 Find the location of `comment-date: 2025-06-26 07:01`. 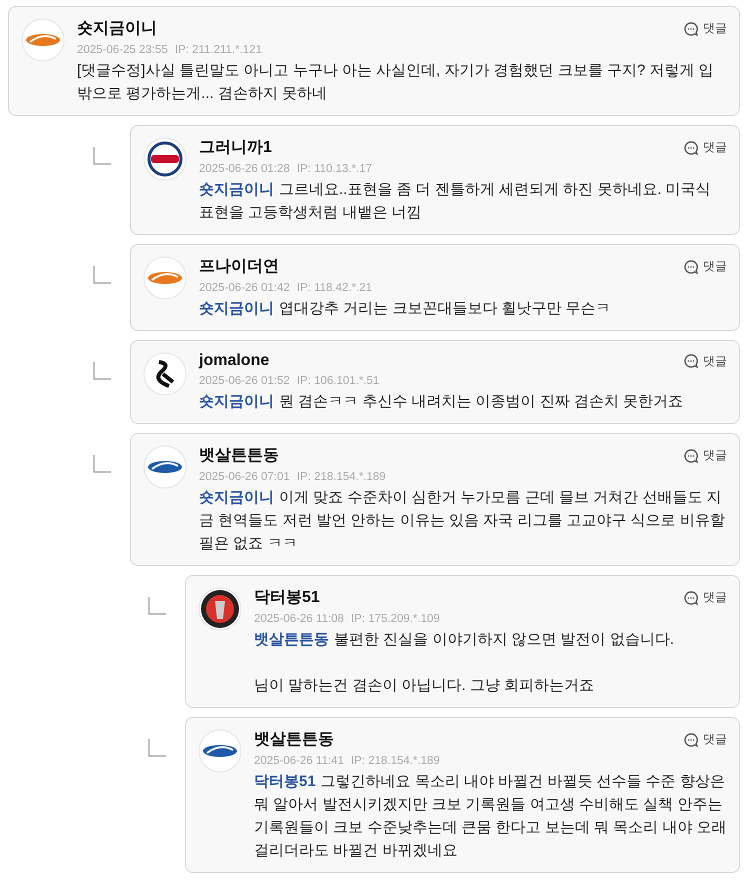

comment-date: 2025-06-26 07:01 is located at coordinates (244, 477).